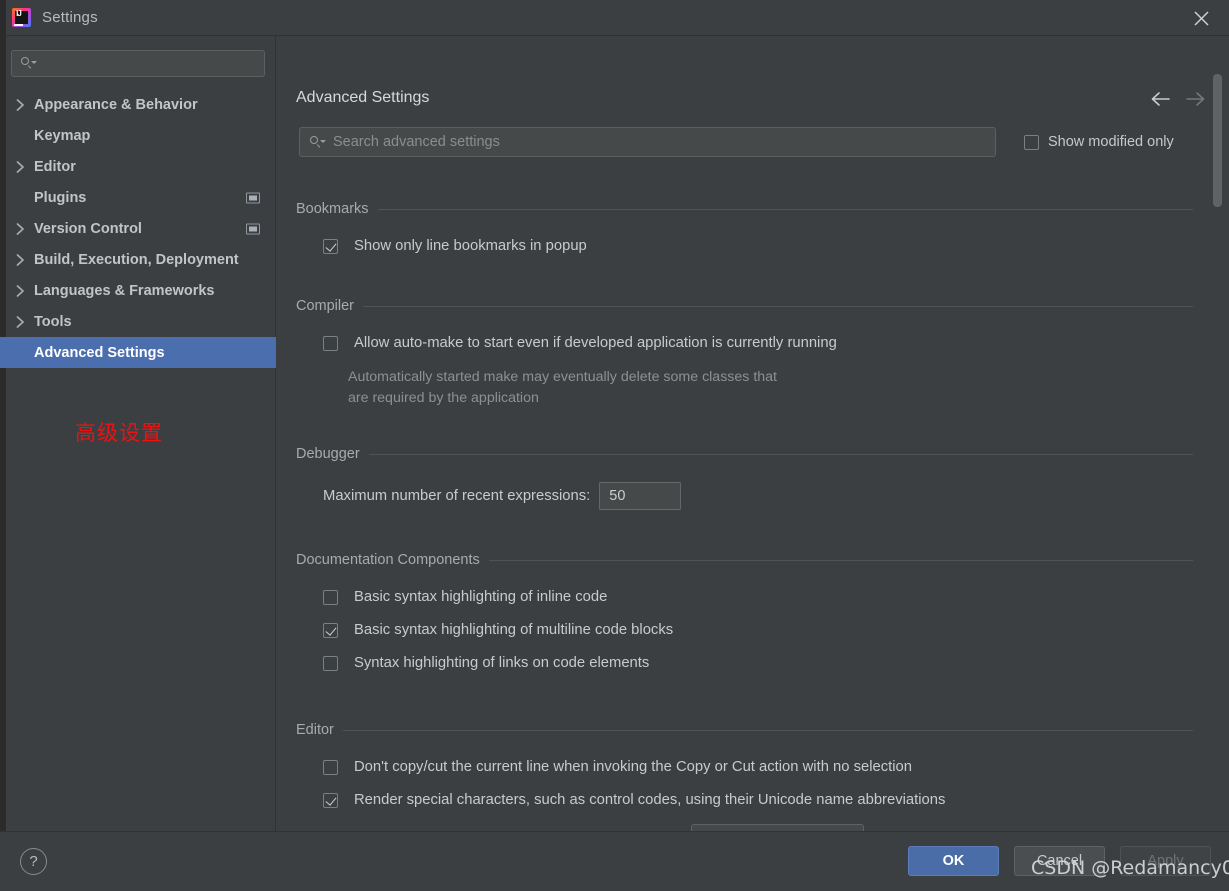 Image resolution: width=1229 pixels, height=891 pixels. Describe the element at coordinates (70, 17) in the screenshot. I see `window-title: Settings` at that location.